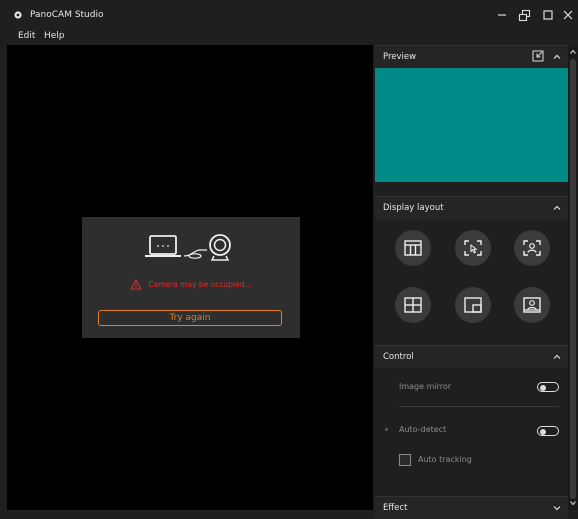 This screenshot has width=578, height=519. I want to click on layout-manual-focus-button, so click(473, 248).